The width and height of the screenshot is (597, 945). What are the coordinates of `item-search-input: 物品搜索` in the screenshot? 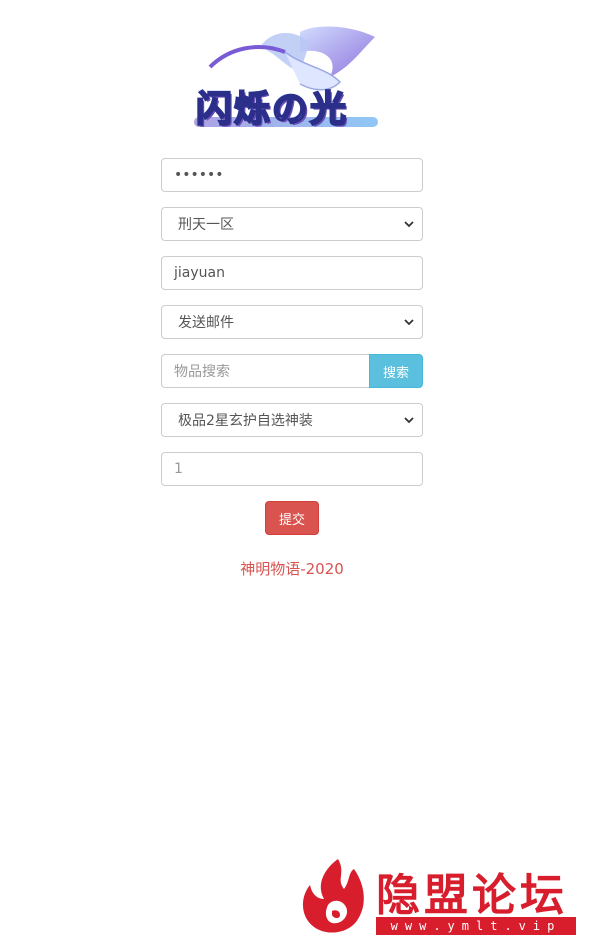 It's located at (265, 371).